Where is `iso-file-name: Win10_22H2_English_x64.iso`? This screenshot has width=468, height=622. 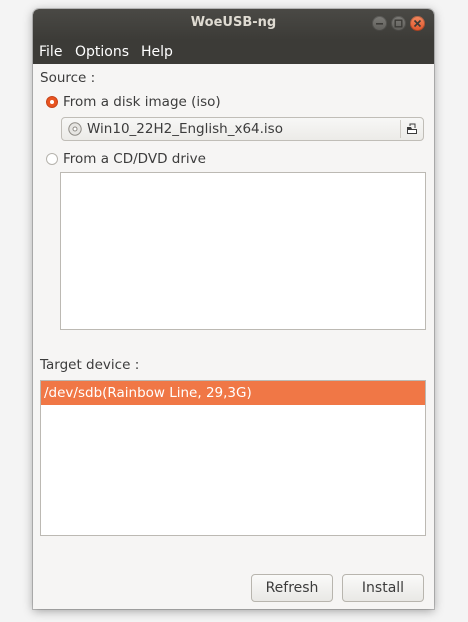
iso-file-name: Win10_22H2_English_x64.iso is located at coordinates (185, 129).